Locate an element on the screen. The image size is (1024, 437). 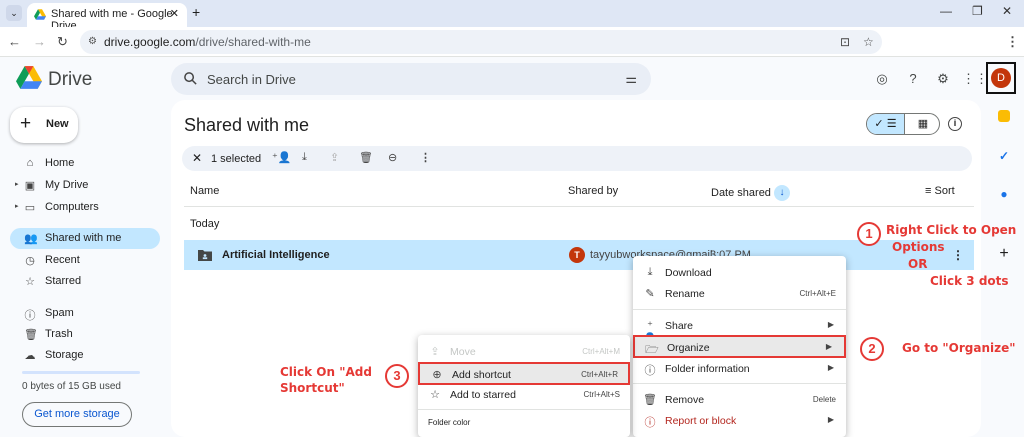
menu-item-folder-information: ⓘ Folder information ▶ is located at coordinates (739, 368).